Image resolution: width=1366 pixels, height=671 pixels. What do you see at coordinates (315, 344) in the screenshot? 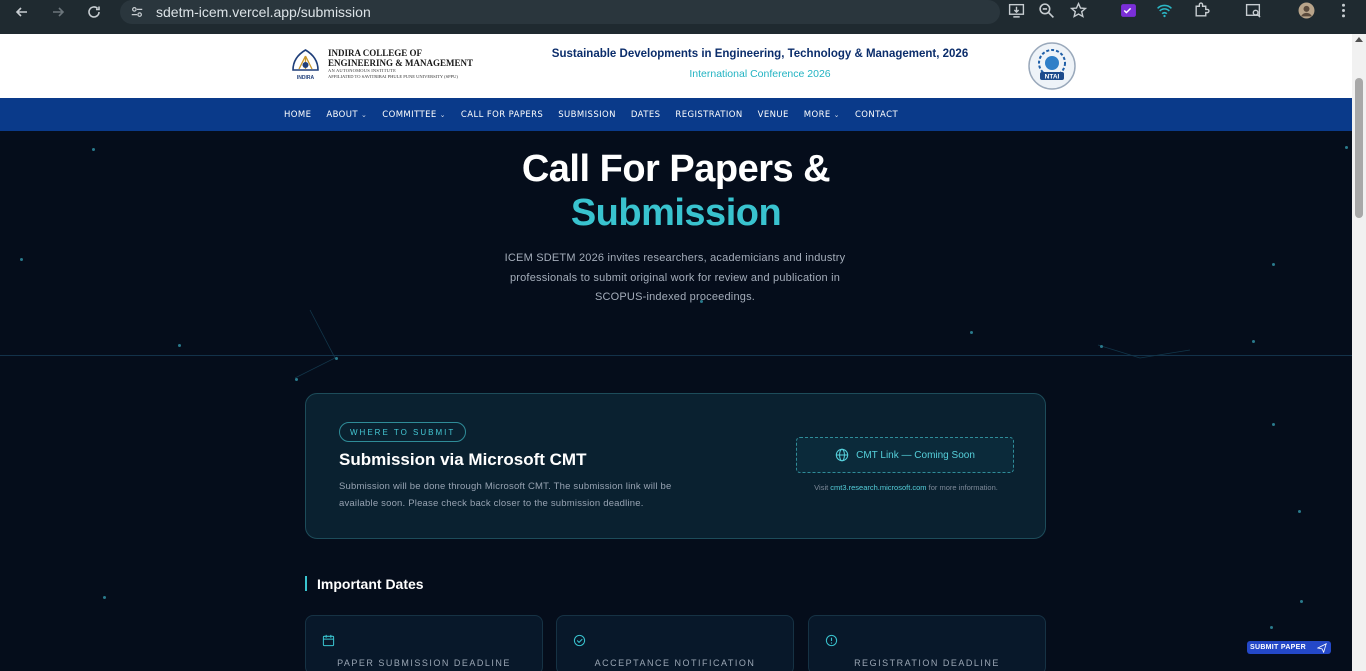
I see `network-lines-decoration` at bounding box center [315, 344].